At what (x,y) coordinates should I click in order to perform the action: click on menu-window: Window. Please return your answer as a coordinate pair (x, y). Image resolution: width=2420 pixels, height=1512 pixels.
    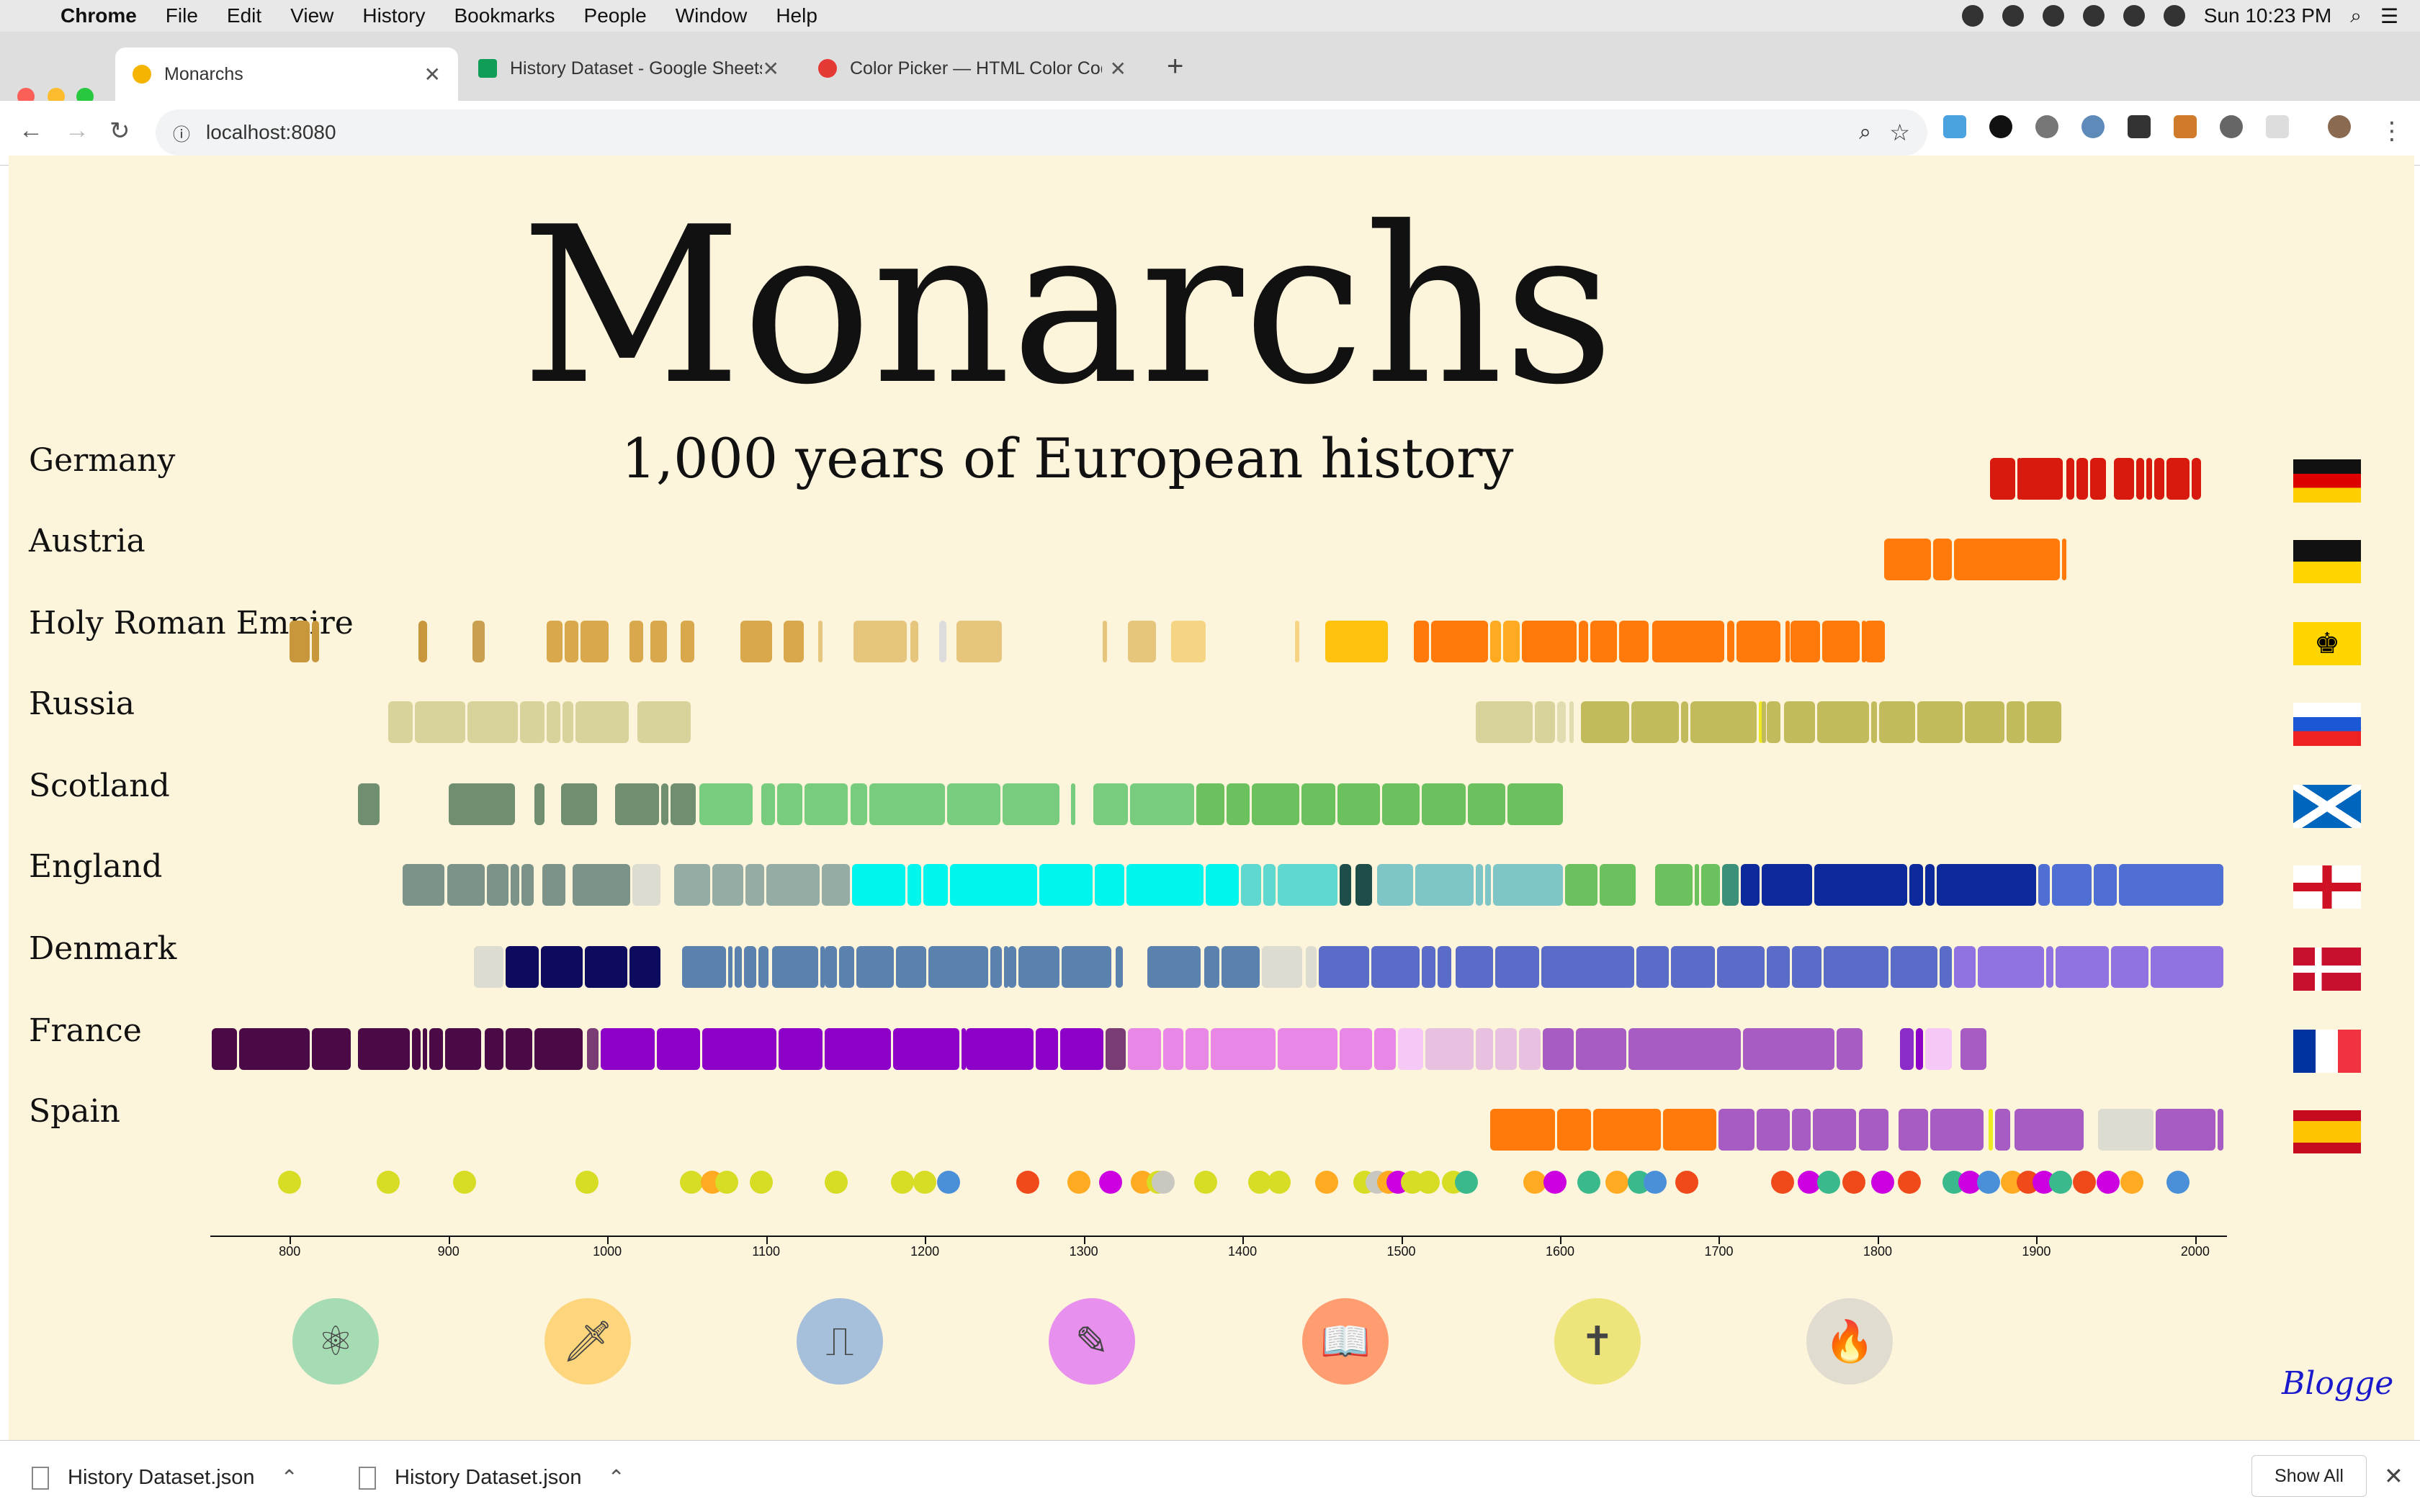
    Looking at the image, I should click on (712, 15).